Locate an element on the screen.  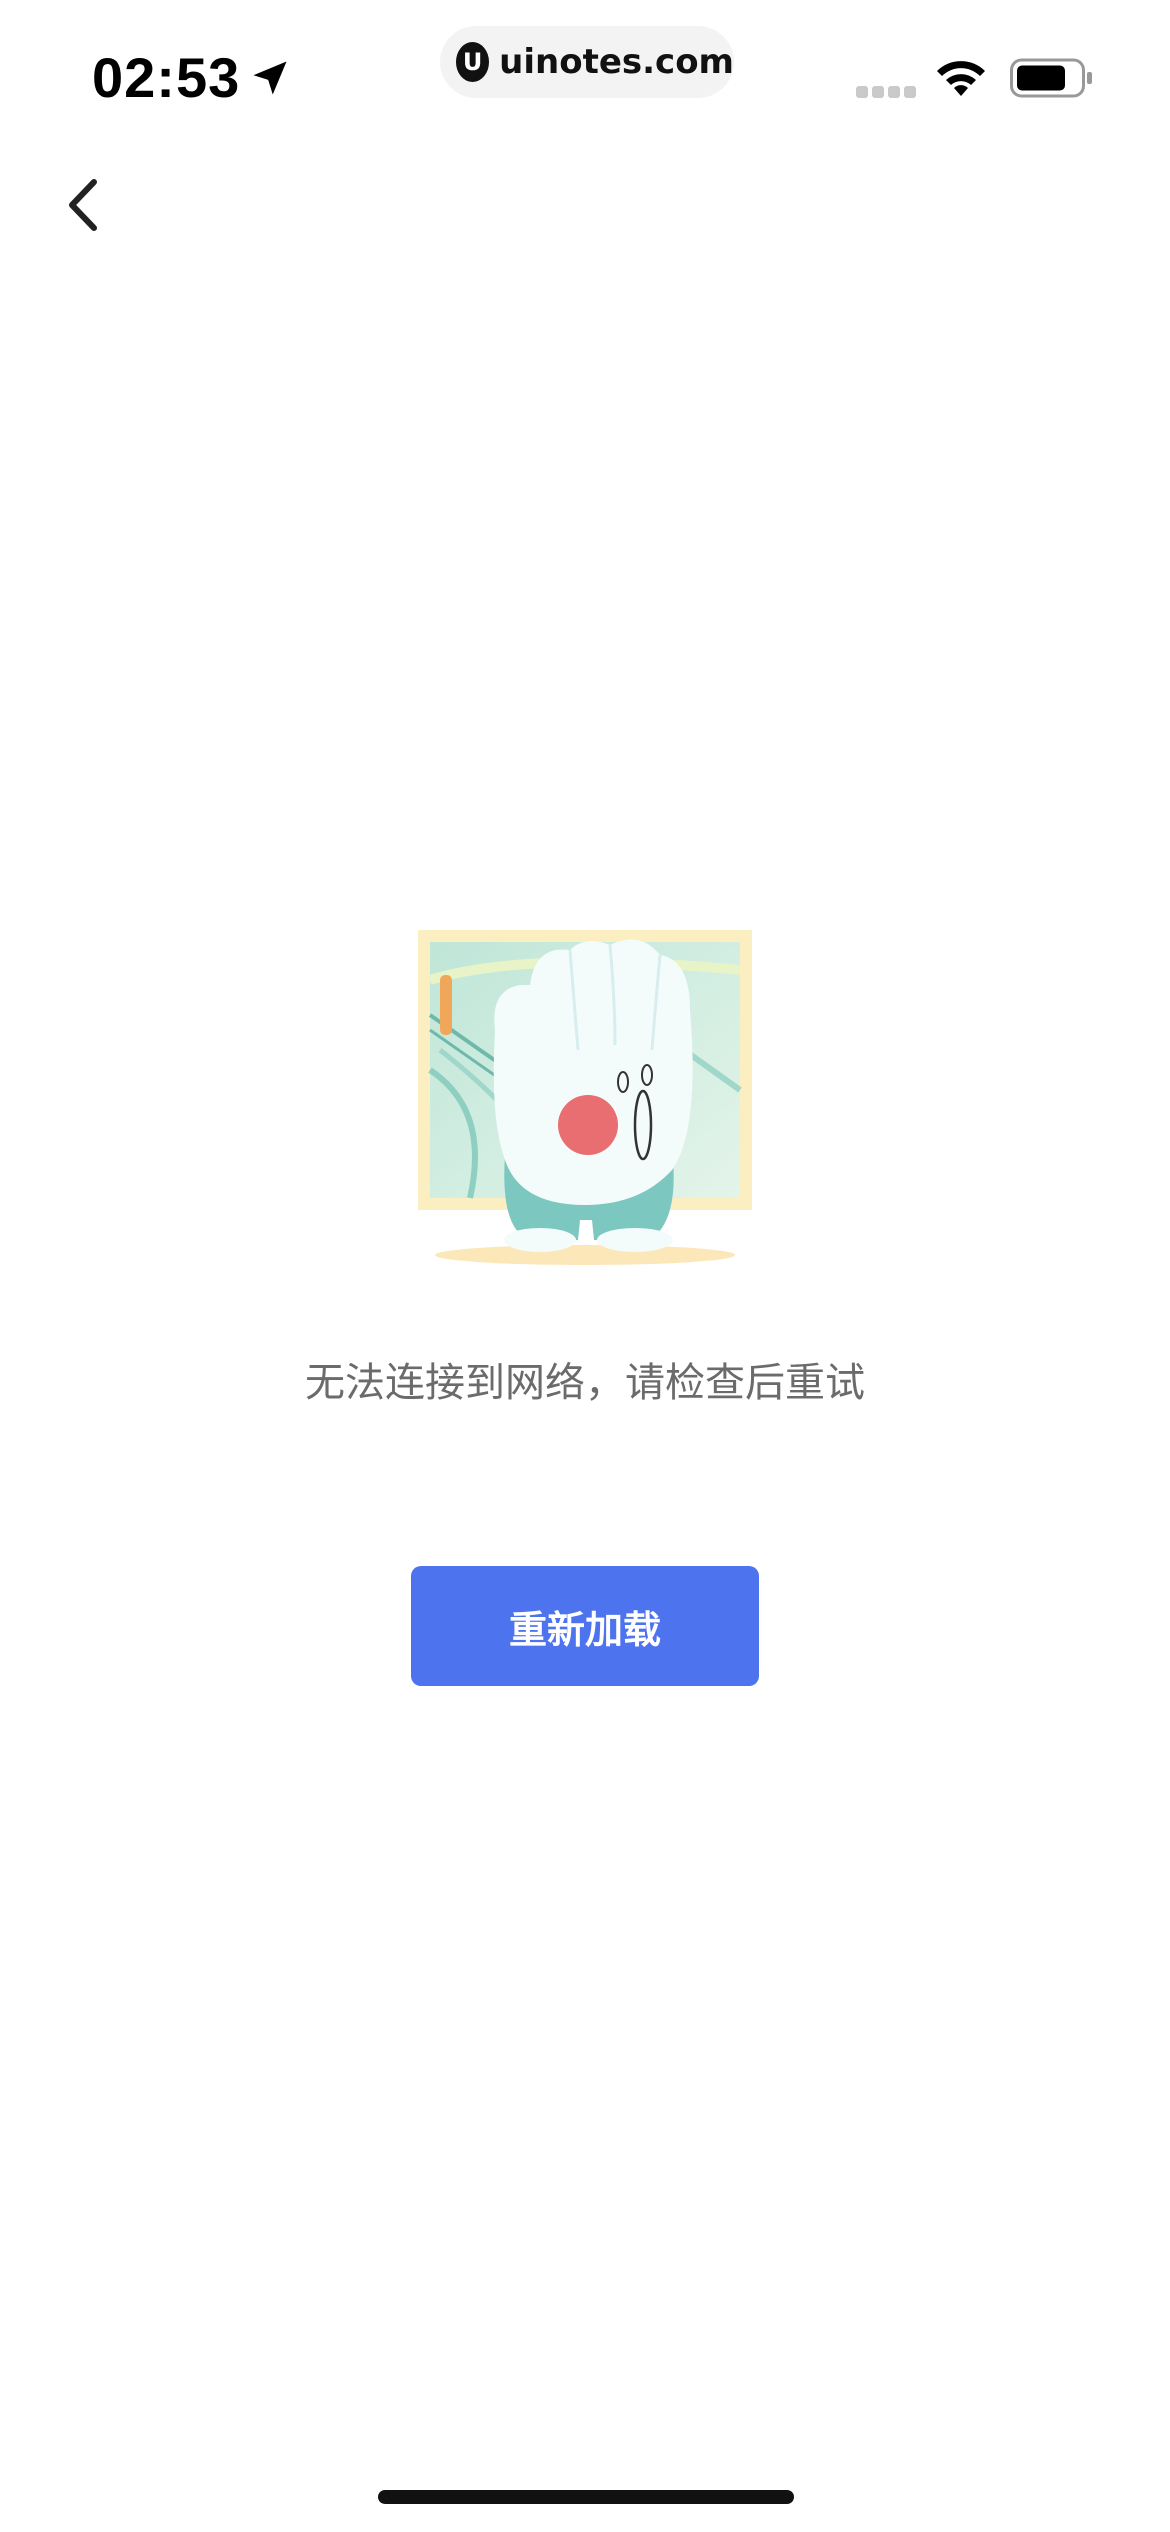
glove-character-scream-illustration is located at coordinates (585, 1097).